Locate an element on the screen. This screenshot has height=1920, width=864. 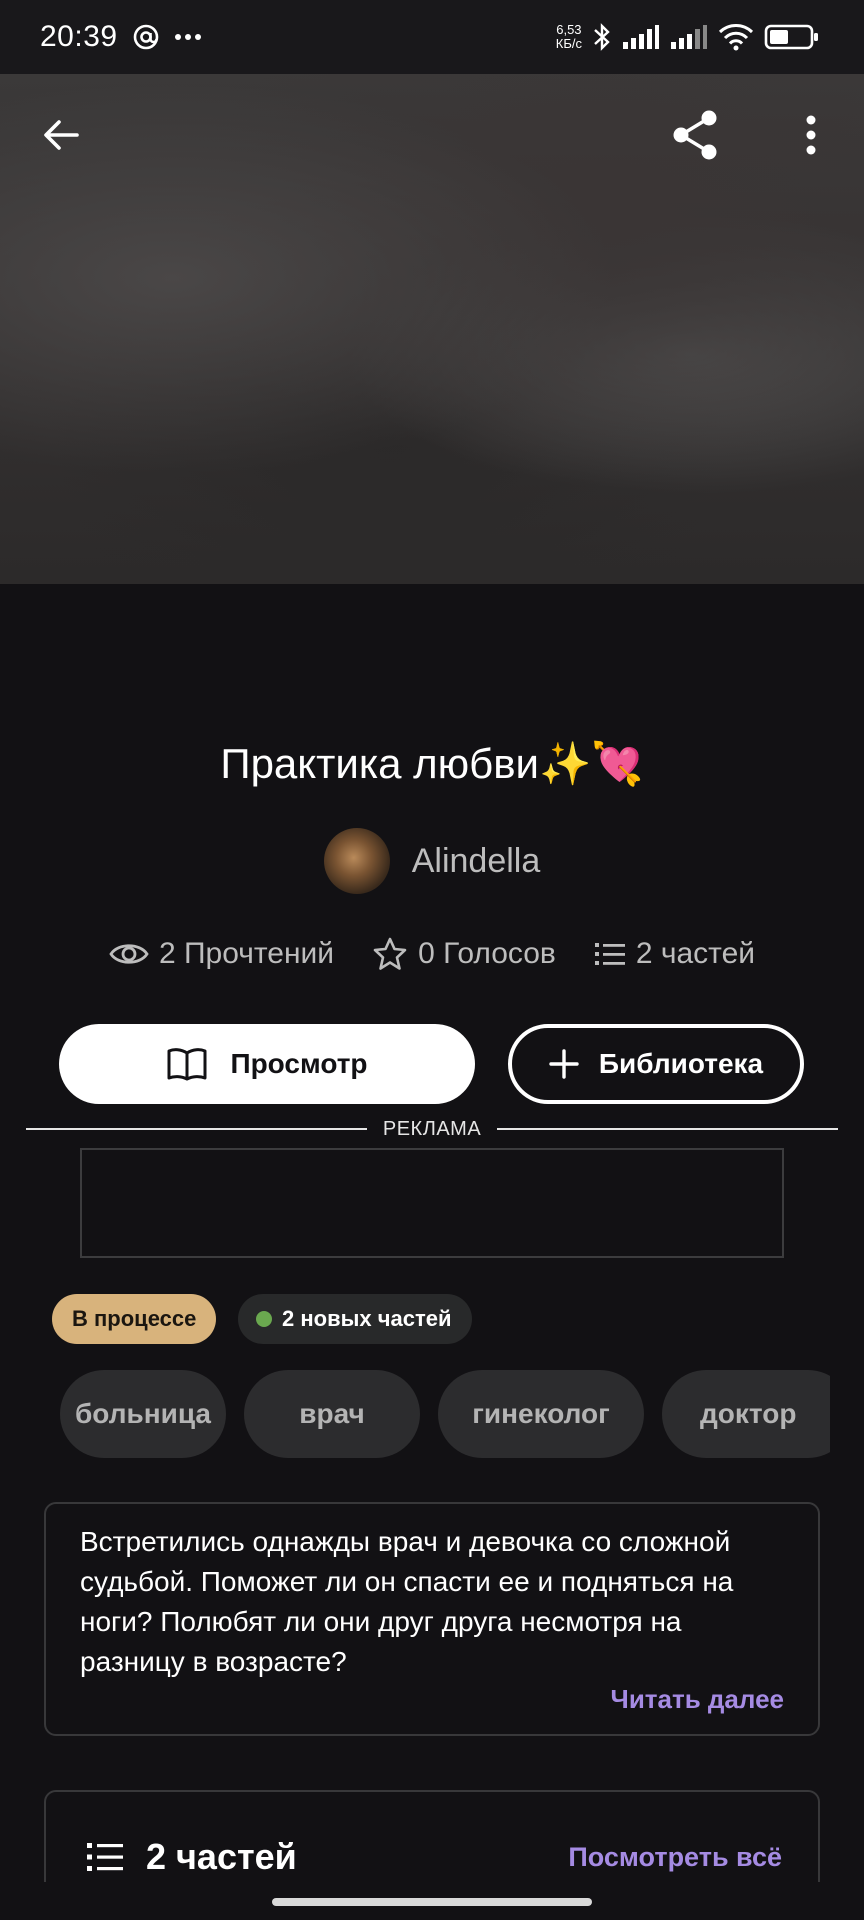
add-to-library-button: Библиотека is located at coordinates (656, 1064).